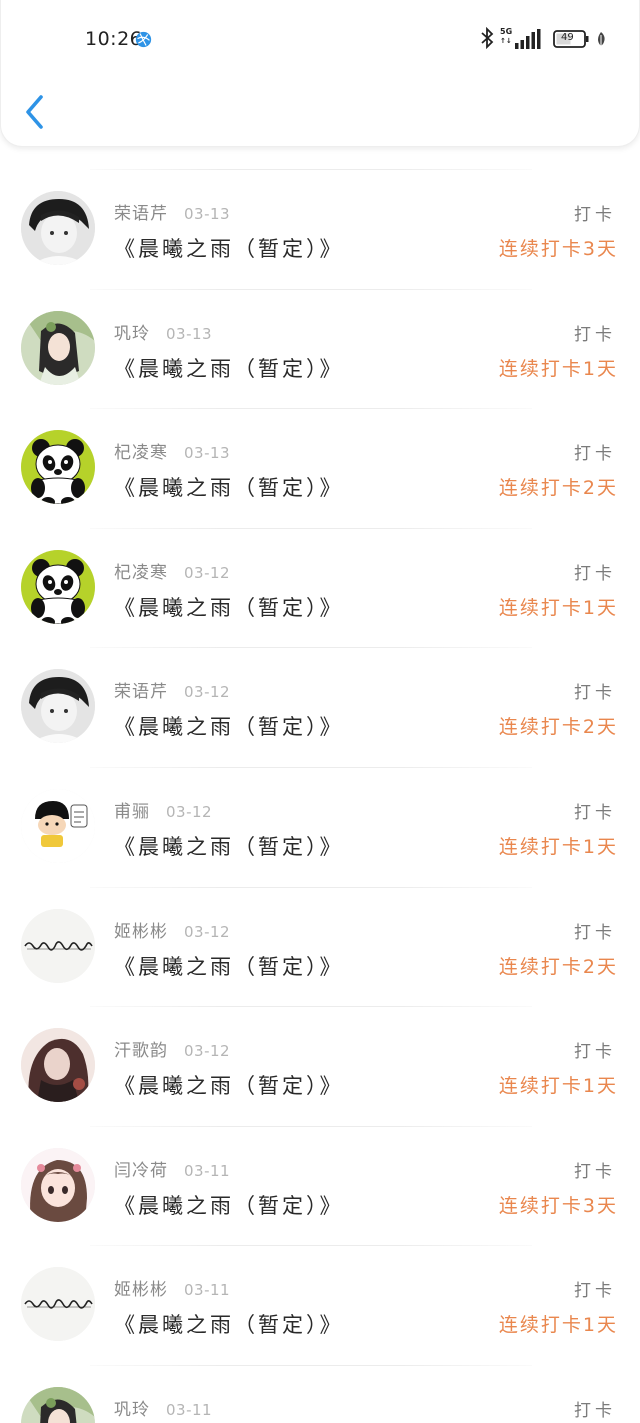 The height and width of the screenshot is (1423, 640). I want to click on user-name: 汗歌韵, so click(141, 1051).